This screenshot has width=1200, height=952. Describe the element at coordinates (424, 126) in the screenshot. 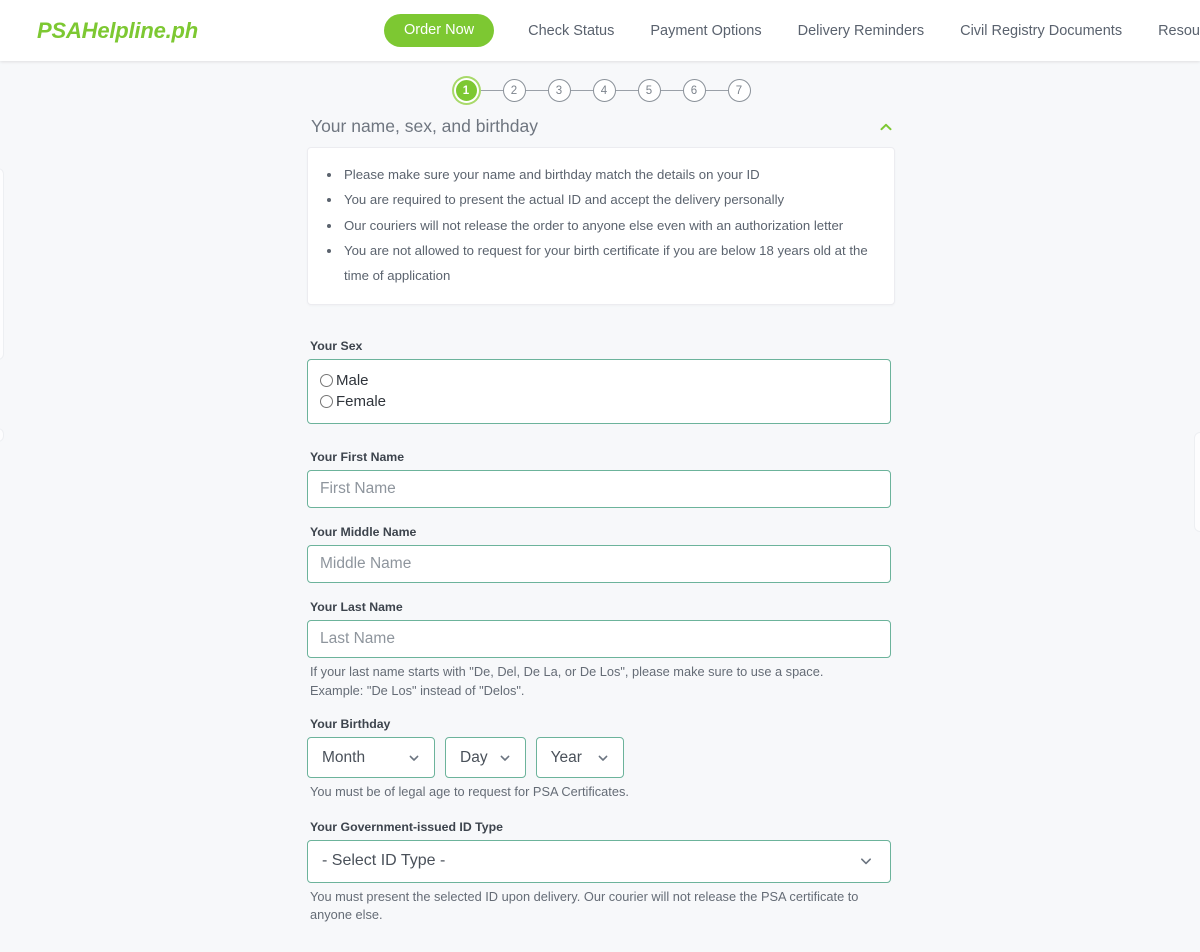

I see `section-title: Your name, sex, and birthday` at that location.